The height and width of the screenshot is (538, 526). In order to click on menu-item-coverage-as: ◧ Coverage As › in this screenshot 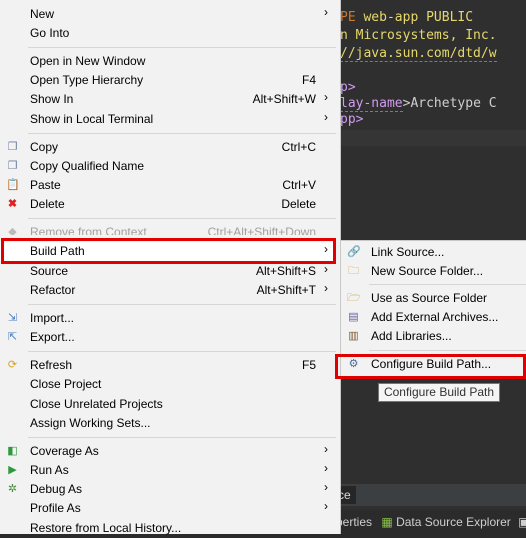, I will do `click(168, 451)`.